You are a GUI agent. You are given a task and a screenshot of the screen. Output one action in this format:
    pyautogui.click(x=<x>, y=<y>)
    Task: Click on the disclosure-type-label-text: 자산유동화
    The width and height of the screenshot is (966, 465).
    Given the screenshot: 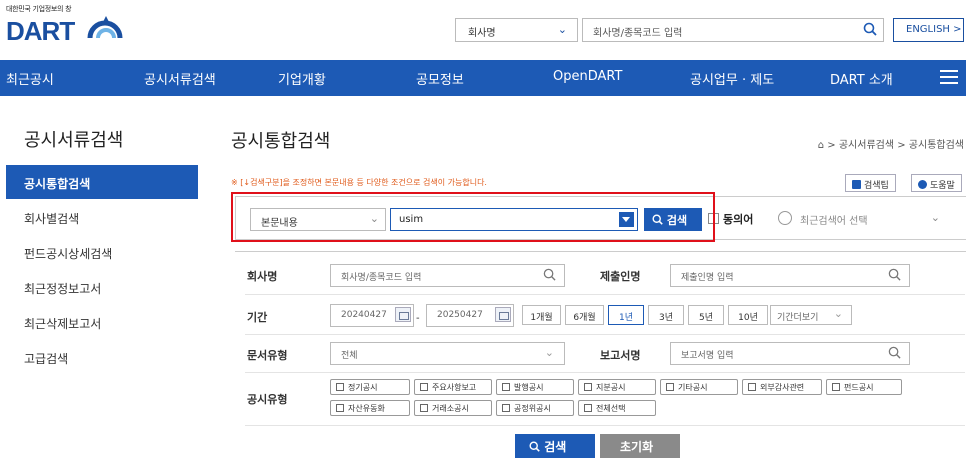 What is the action you would take?
    pyautogui.click(x=366, y=408)
    